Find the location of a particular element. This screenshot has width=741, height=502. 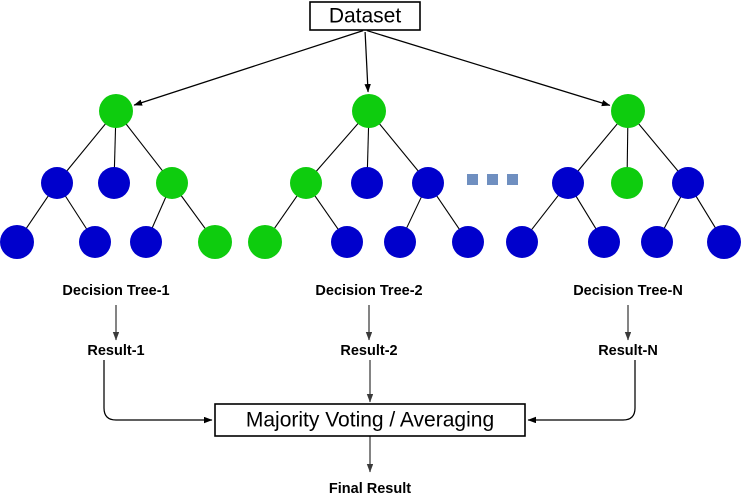

dataset-arrows-layer is located at coordinates (372, 68).